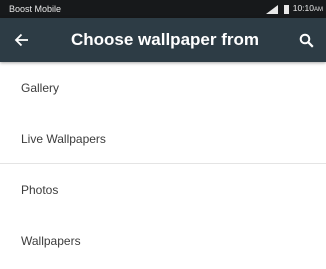 This screenshot has height=269, width=326. What do you see at coordinates (163, 9) in the screenshot?
I see `status-bar: Boost Mobile 10:10AM` at bounding box center [163, 9].